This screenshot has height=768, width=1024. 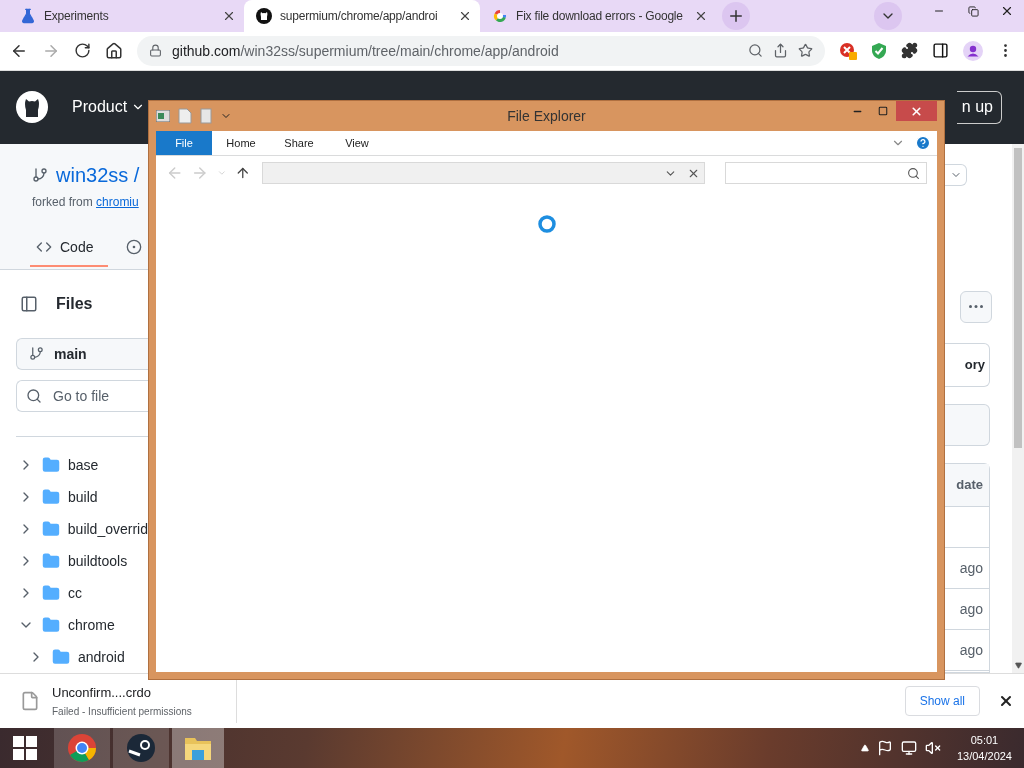 What do you see at coordinates (973, 11) in the screenshot?
I see `restore-icon` at bounding box center [973, 11].